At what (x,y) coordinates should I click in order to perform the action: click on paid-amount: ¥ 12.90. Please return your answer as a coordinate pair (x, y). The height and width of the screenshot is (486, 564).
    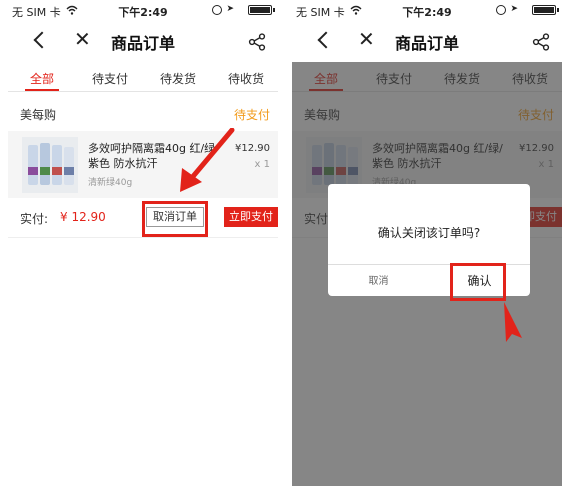
    Looking at the image, I should click on (83, 217).